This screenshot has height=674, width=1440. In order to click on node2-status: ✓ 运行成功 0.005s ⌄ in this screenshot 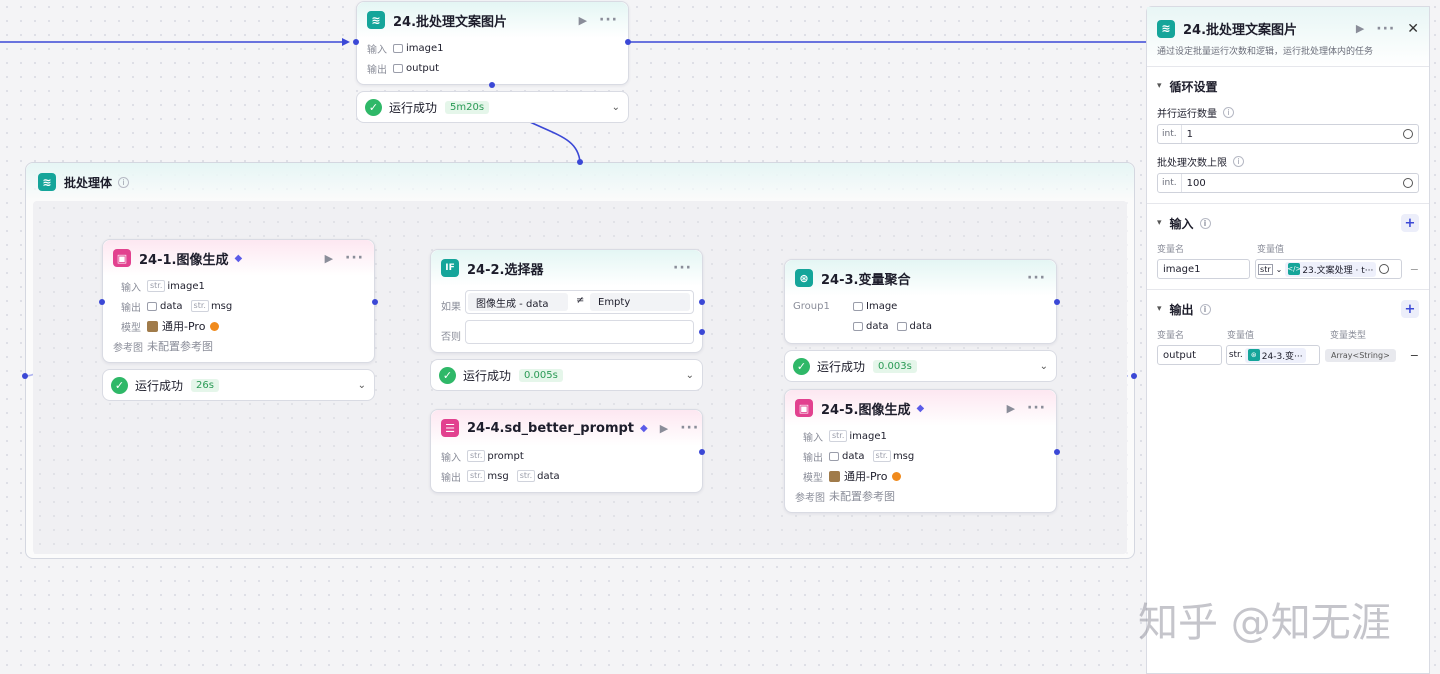, I will do `click(566, 375)`.